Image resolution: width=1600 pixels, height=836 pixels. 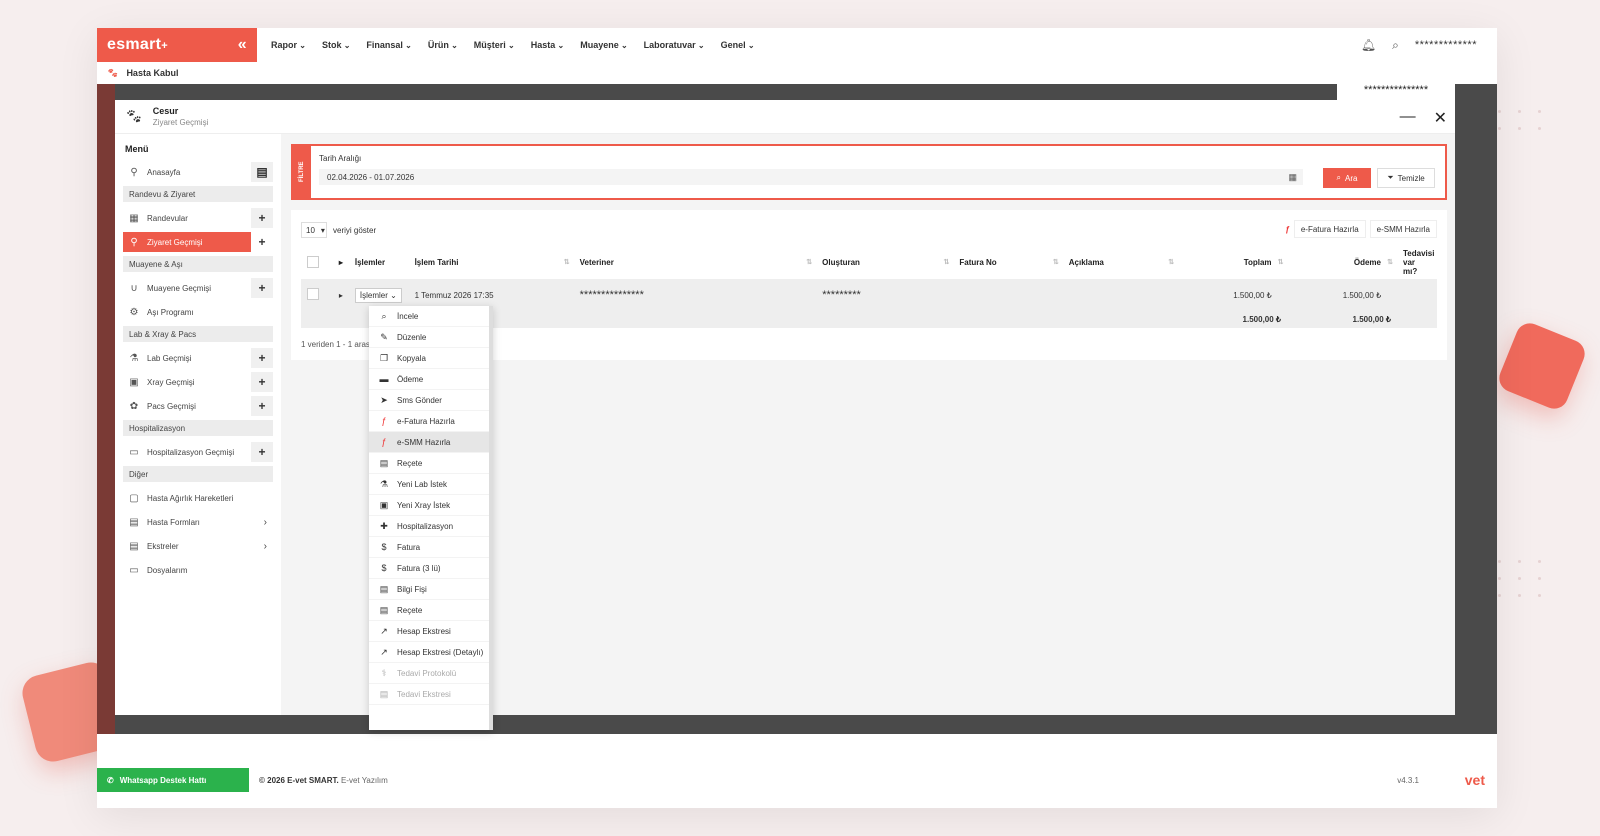 What do you see at coordinates (198, 218) in the screenshot?
I see `sidebar-item: ▦ Randevular +` at bounding box center [198, 218].